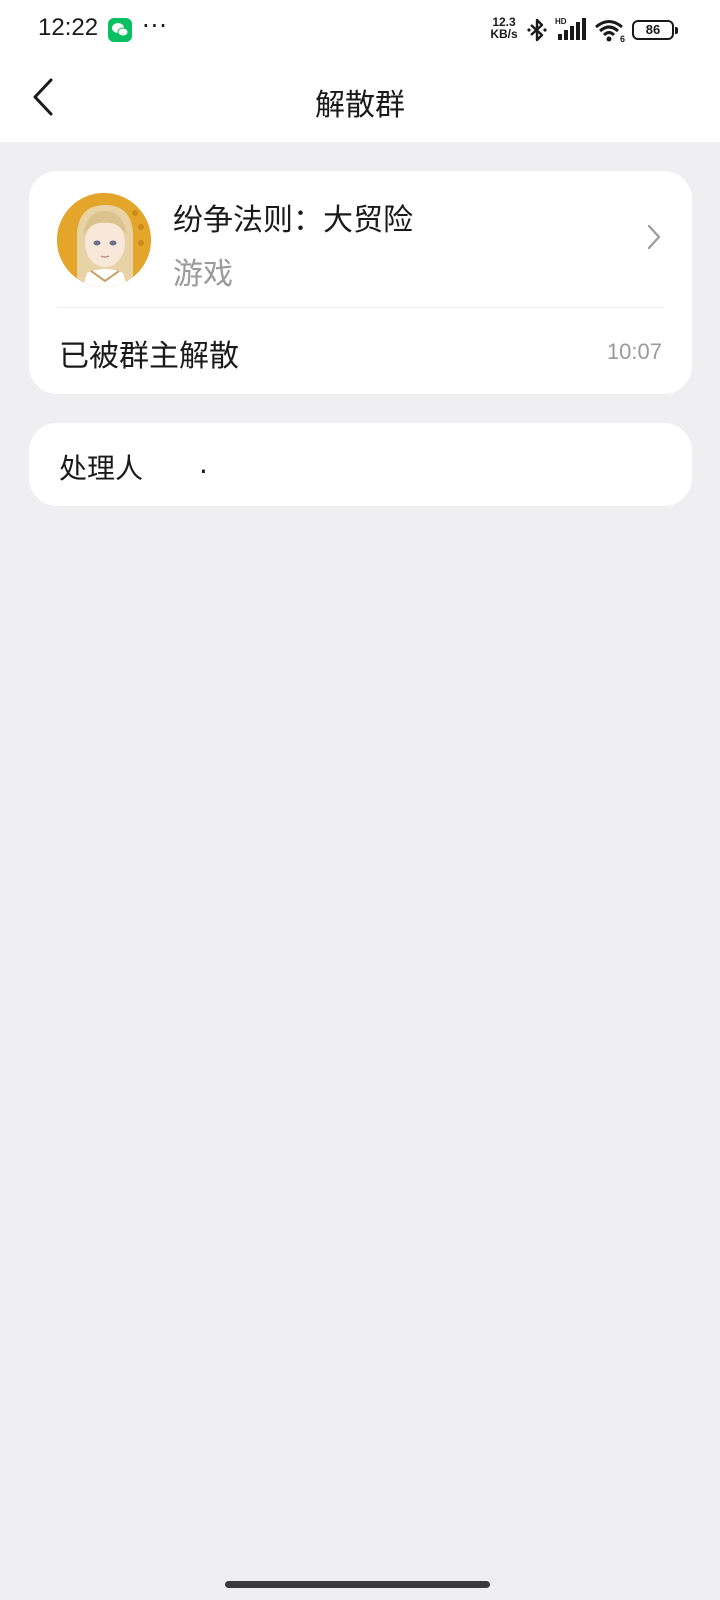 This screenshot has height=1600, width=720. I want to click on group-avatar, so click(104, 240).